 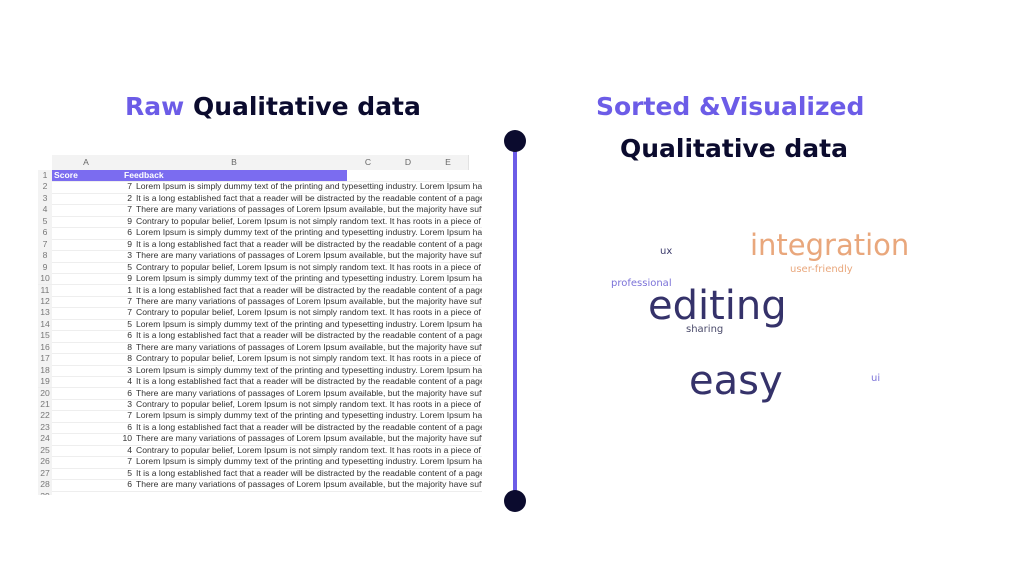 What do you see at coordinates (273, 106) in the screenshot?
I see `left-title: Raw Qualitative data` at bounding box center [273, 106].